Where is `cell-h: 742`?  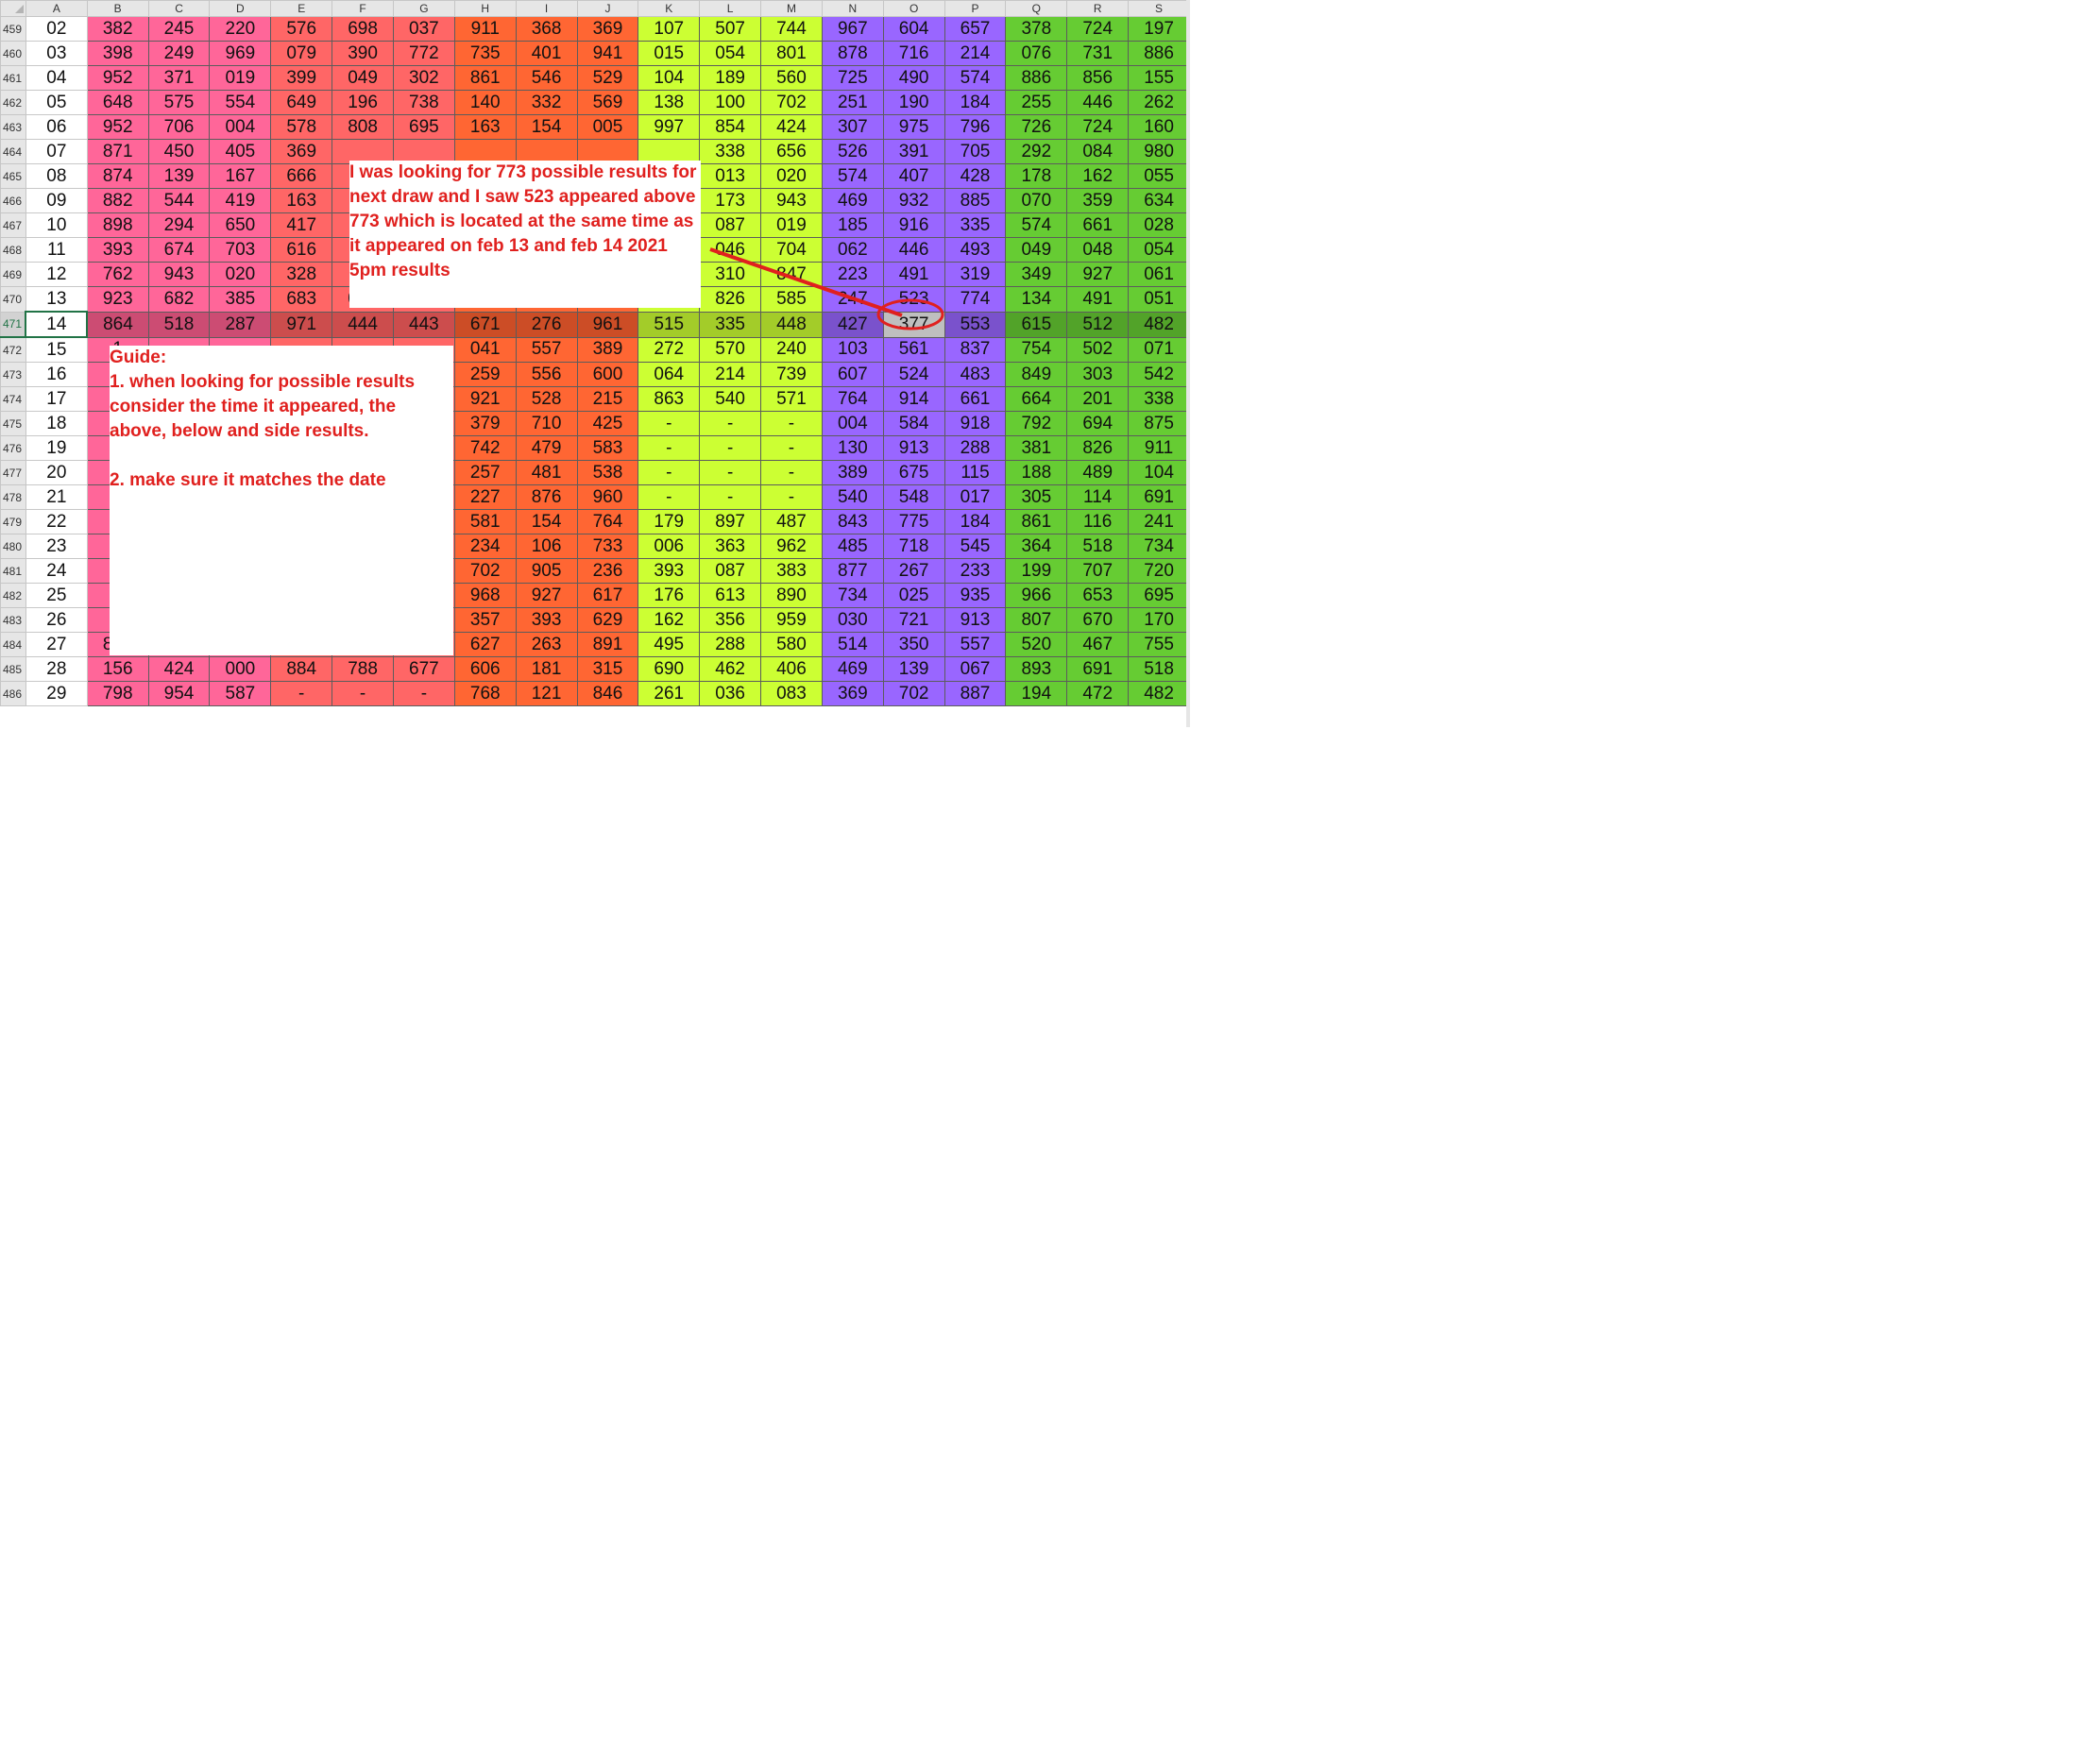 cell-h: 742 is located at coordinates (485, 448).